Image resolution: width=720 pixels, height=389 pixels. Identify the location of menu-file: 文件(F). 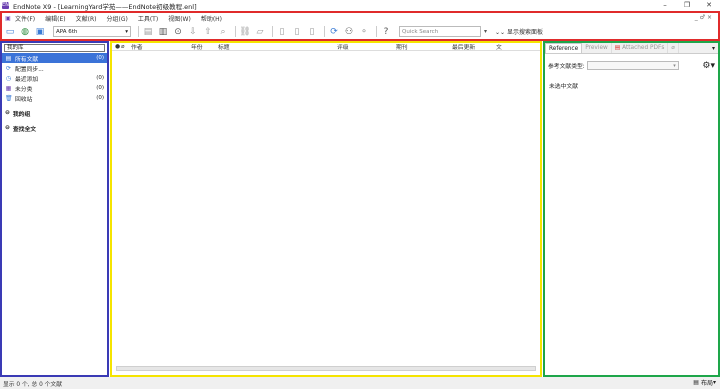
(25, 18).